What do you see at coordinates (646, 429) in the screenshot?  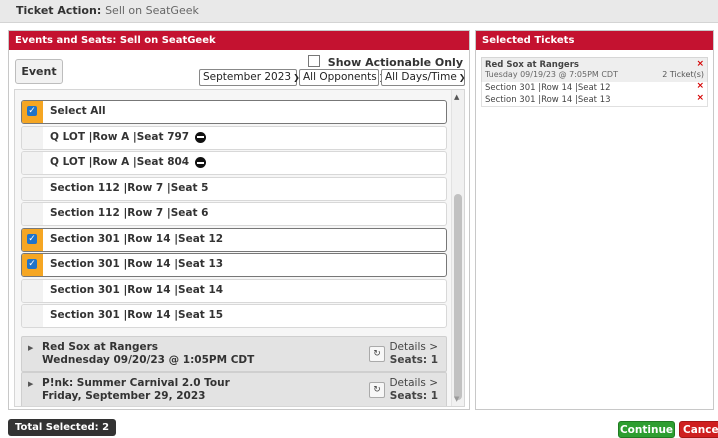 I see `continue-button: Continue` at bounding box center [646, 429].